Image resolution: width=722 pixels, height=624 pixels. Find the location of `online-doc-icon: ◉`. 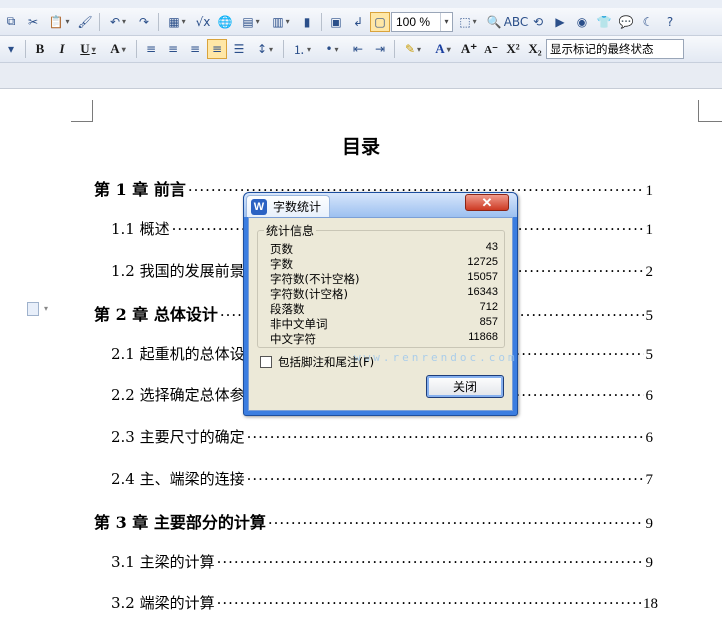

online-doc-icon: ◉ is located at coordinates (582, 22).